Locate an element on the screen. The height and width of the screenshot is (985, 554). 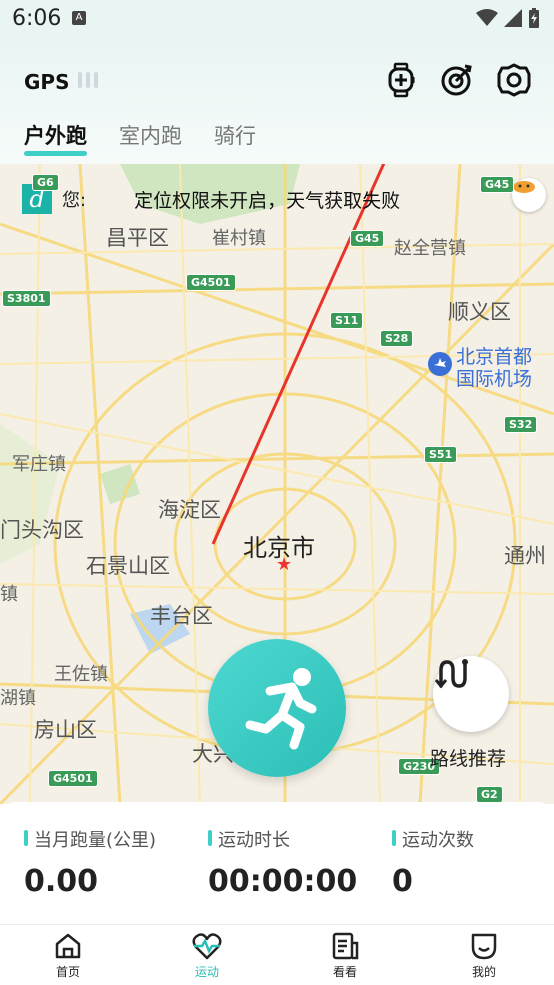
tabbar-explore: 看看 is located at coordinates (345, 955).